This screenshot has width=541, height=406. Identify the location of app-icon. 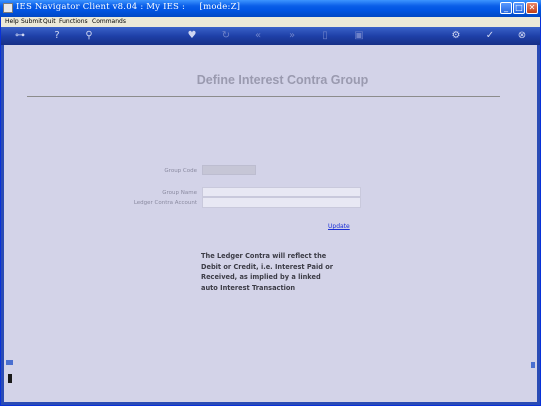
(8, 8).